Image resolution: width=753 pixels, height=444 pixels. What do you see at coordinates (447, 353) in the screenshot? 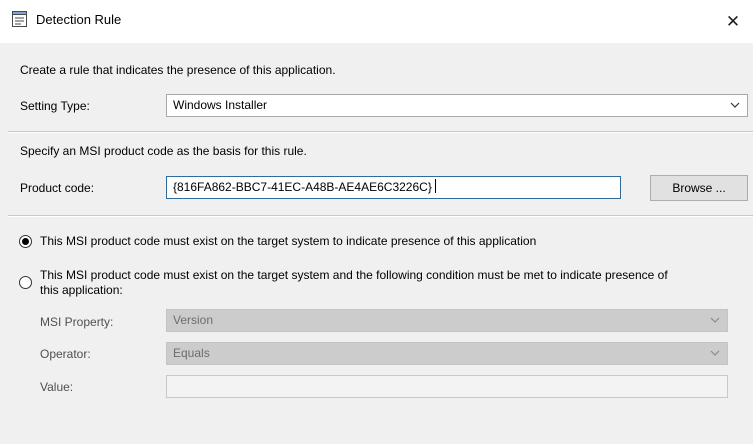
I see `operator-select: Equals` at bounding box center [447, 353].